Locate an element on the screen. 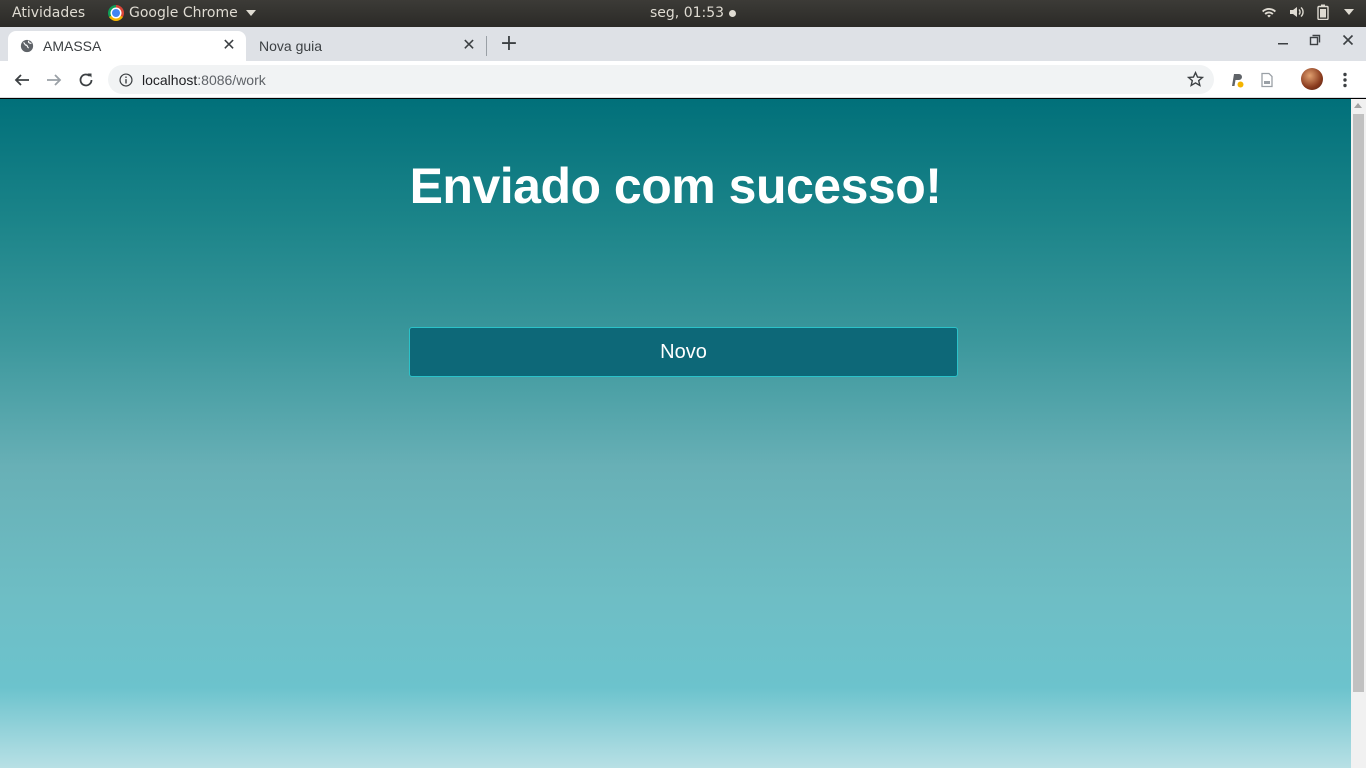 This screenshot has height=768, width=1366. reload-icon is located at coordinates (86, 80).